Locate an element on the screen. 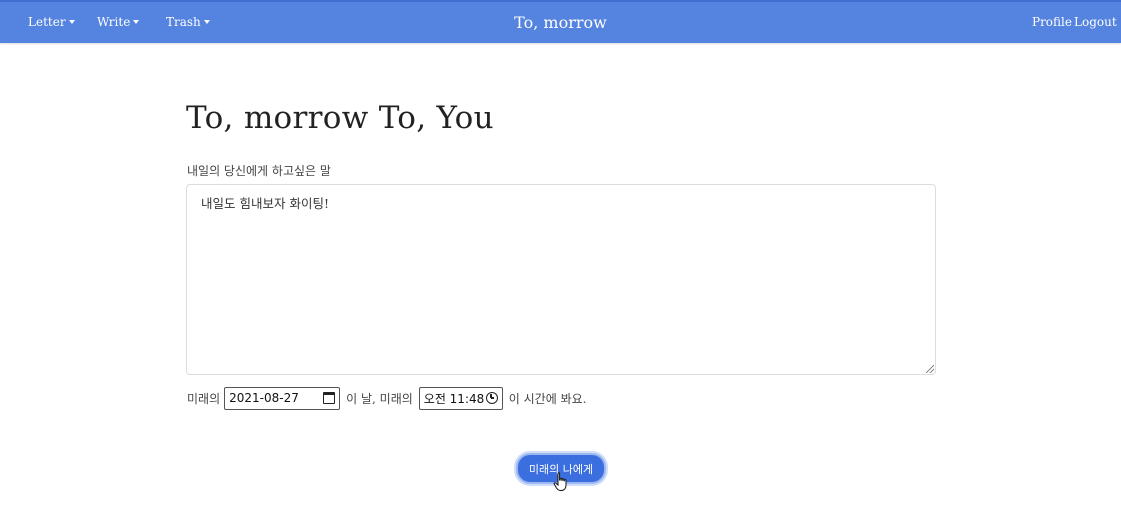  brand-link: To, morrow is located at coordinates (560, 22).